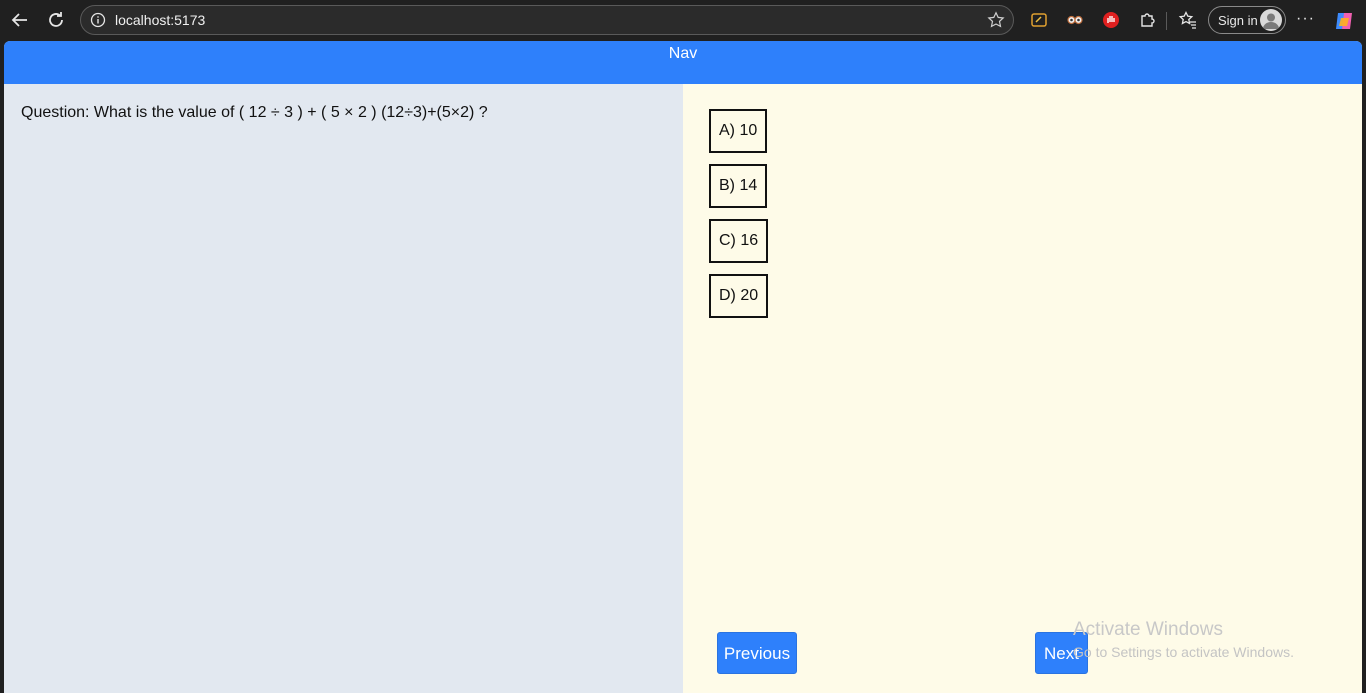  I want to click on browser-toolbar: localhost:5173 Sign in ···, so click(683, 20).